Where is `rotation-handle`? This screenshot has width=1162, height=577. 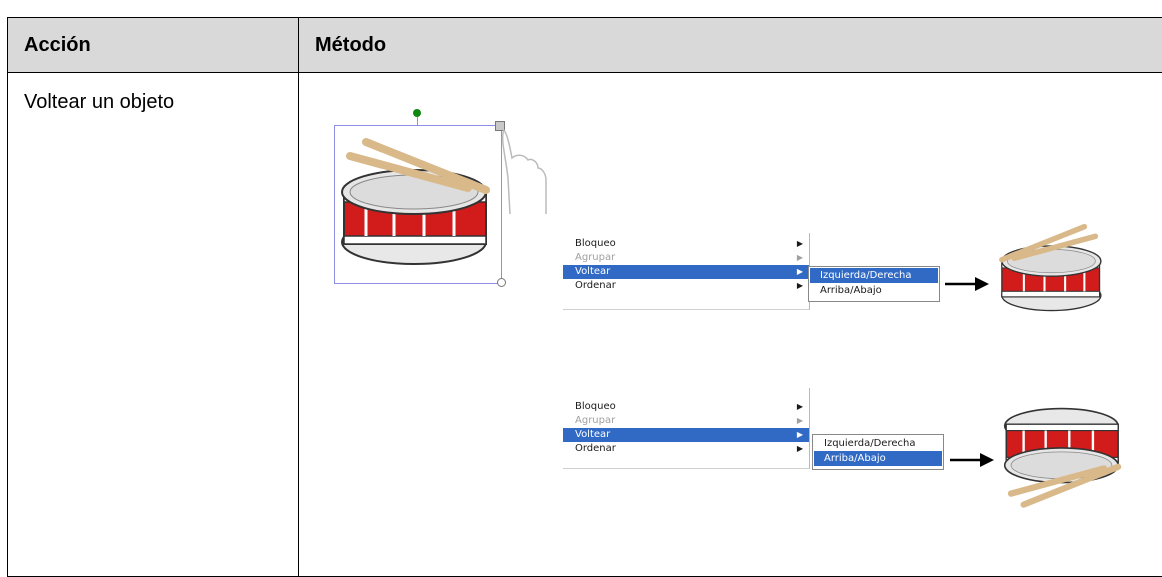
rotation-handle is located at coordinates (417, 113).